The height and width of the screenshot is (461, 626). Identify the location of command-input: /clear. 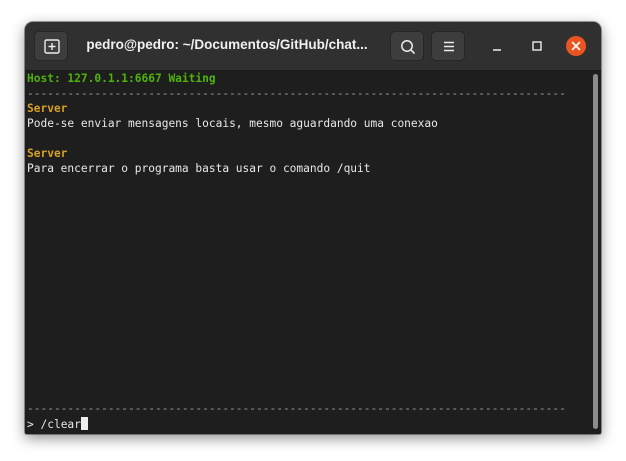
(60, 424).